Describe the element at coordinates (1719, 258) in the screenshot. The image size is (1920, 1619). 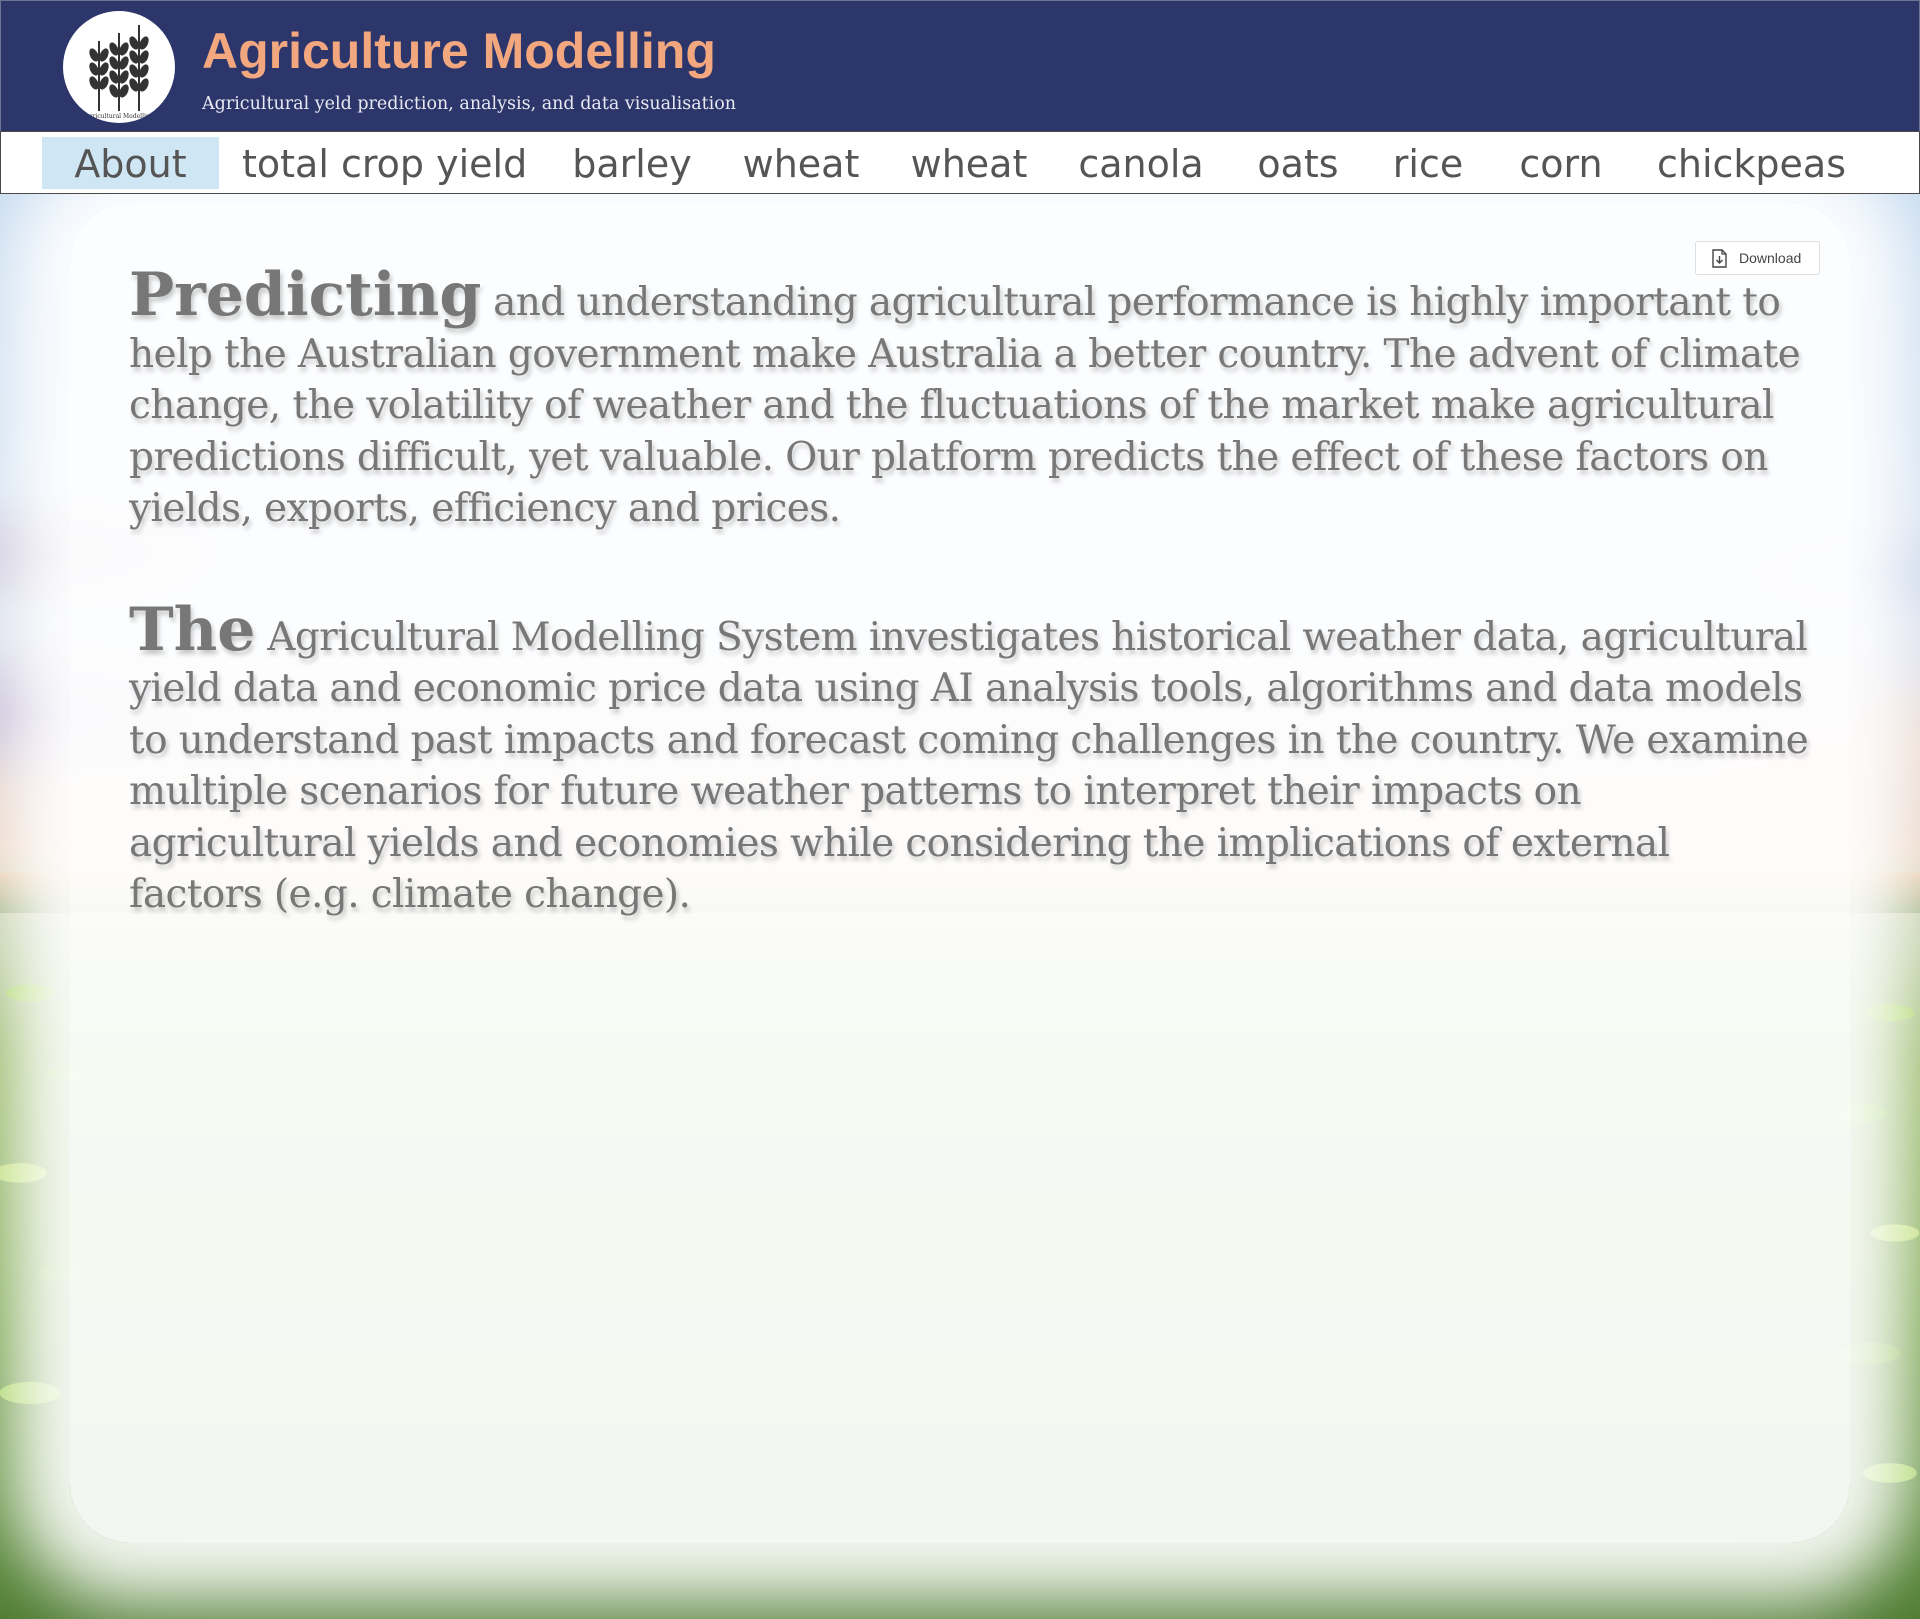
I see `file-download-icon` at that location.